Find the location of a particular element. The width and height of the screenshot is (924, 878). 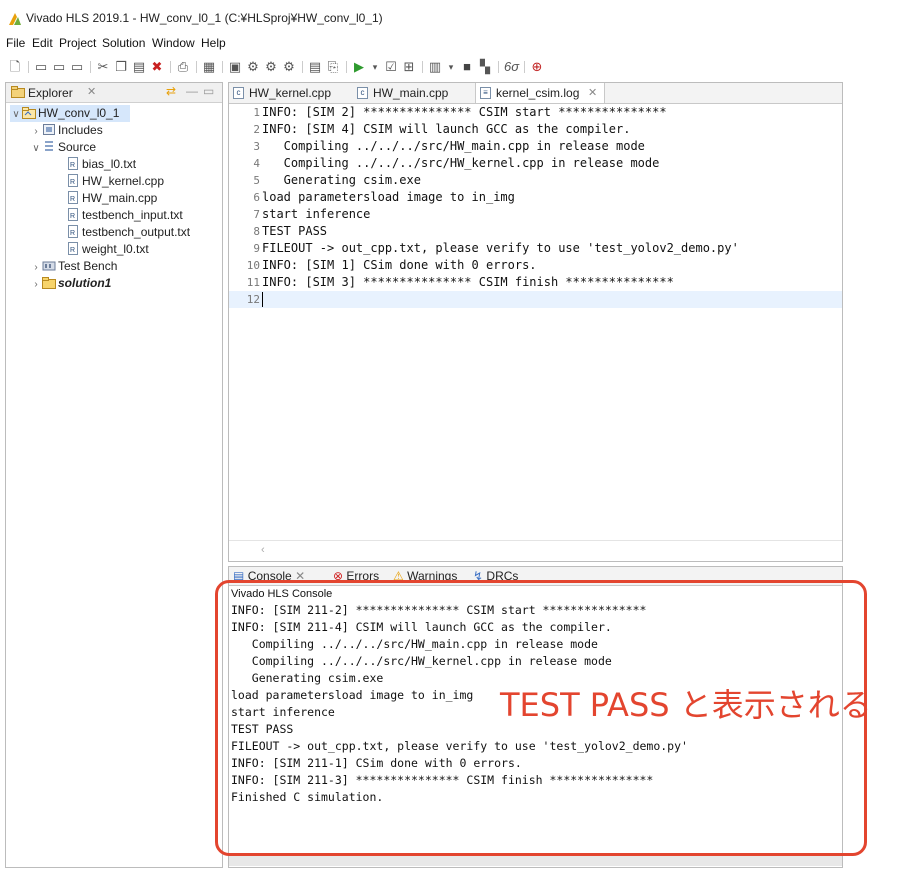

cut-icon: ✂ is located at coordinates (103, 67).